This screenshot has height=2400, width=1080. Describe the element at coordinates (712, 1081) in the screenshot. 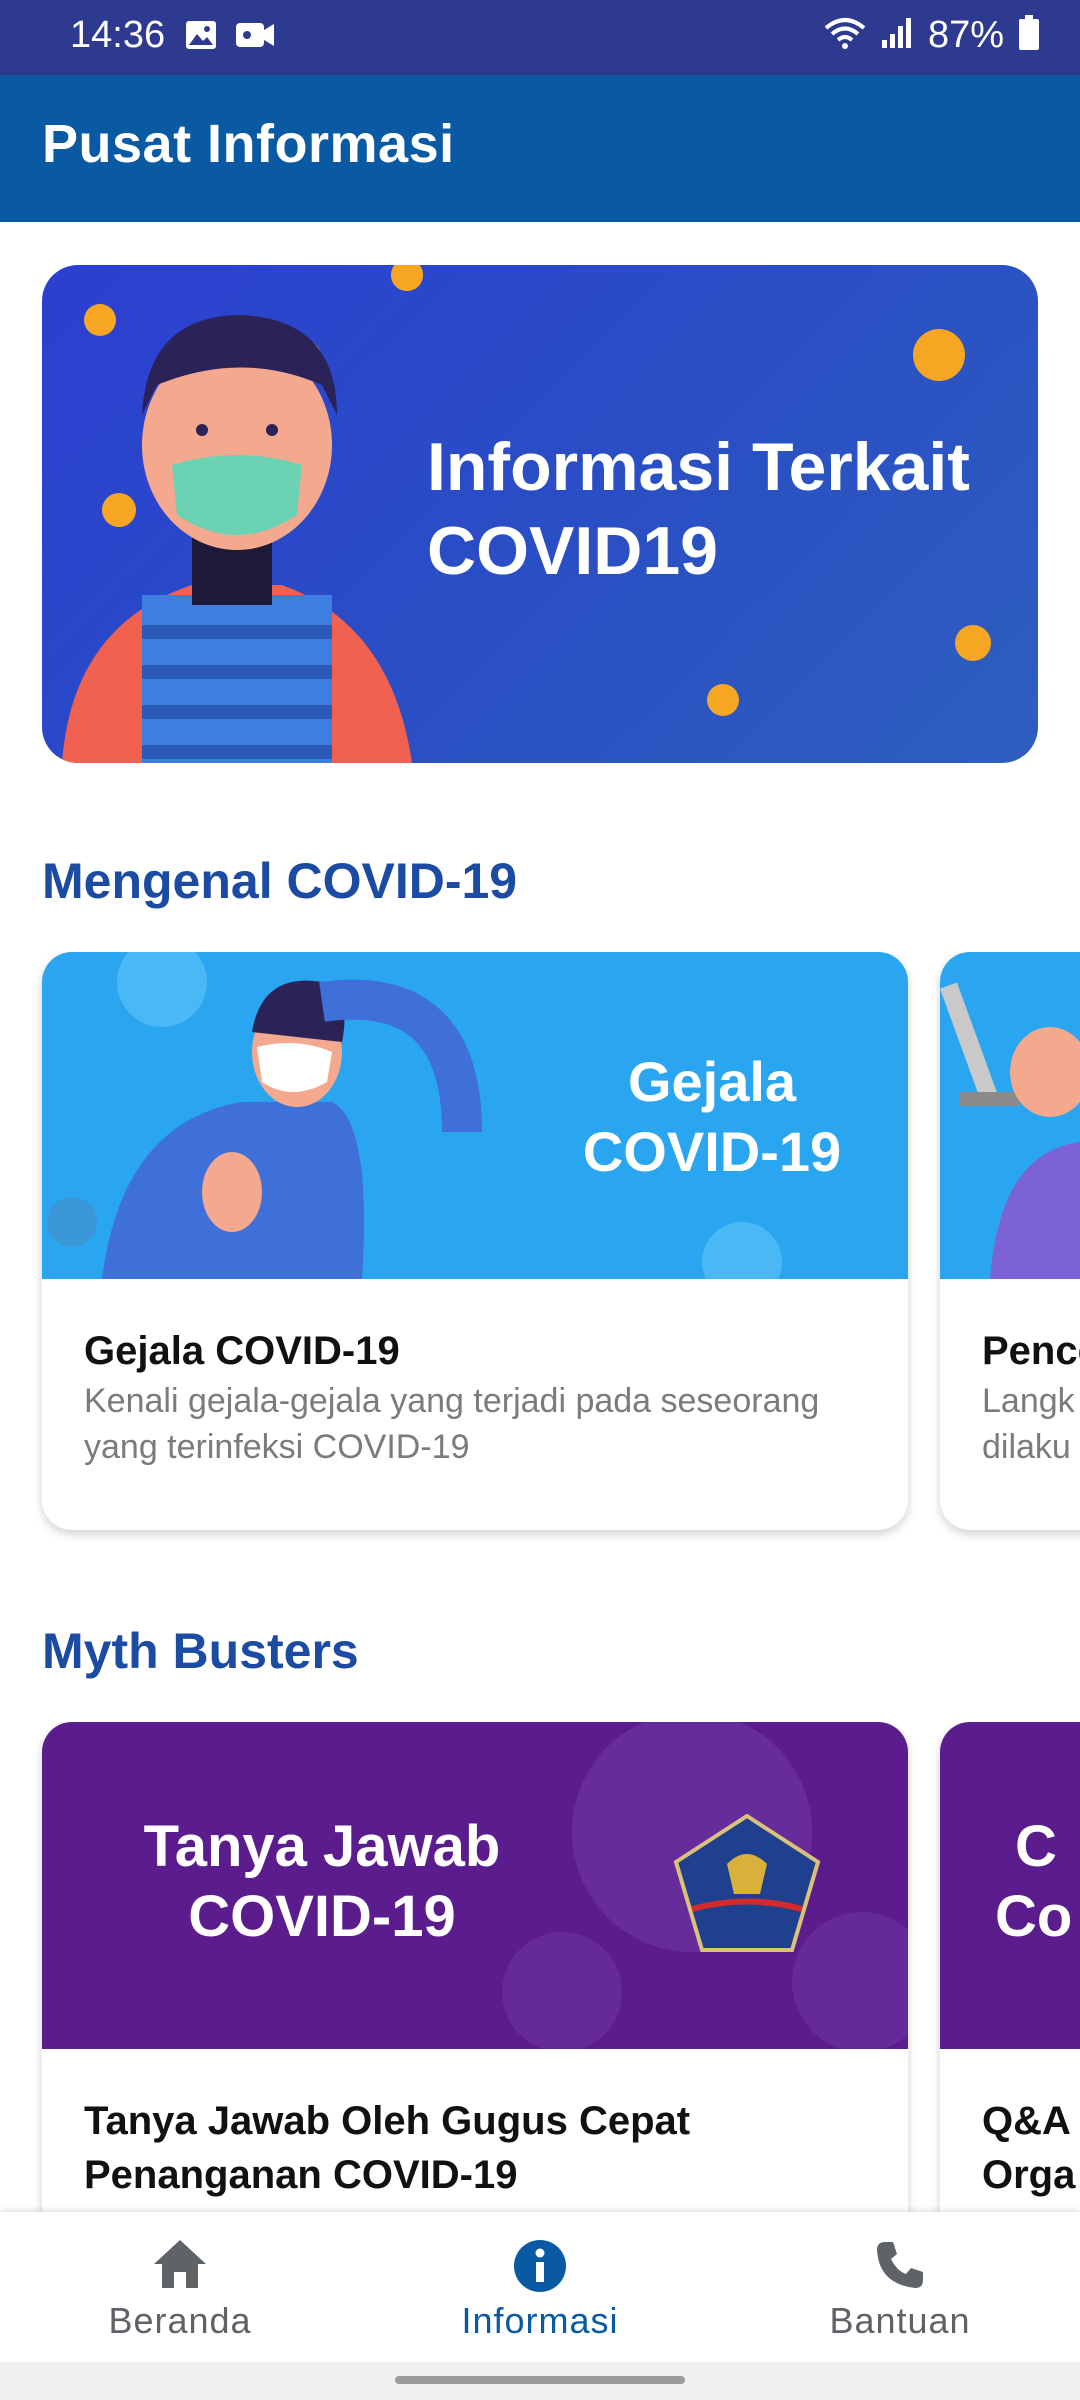

I see `card-gejala-image-text-line1: Gejala` at that location.